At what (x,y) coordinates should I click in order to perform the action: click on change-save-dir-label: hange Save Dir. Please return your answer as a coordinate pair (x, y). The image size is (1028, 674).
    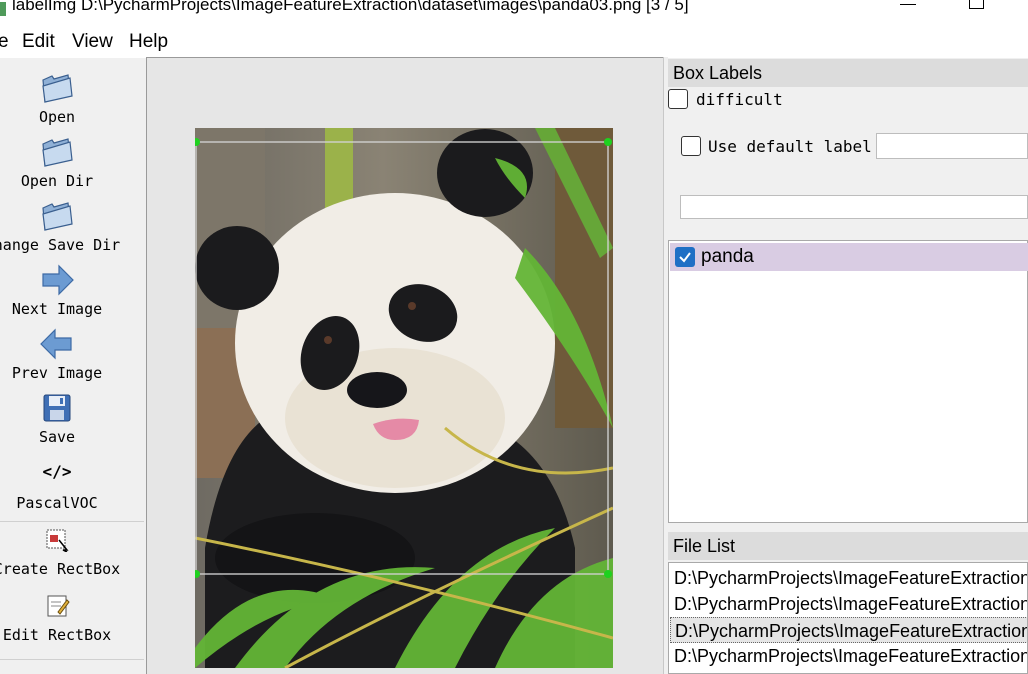
    Looking at the image, I should click on (60, 245).